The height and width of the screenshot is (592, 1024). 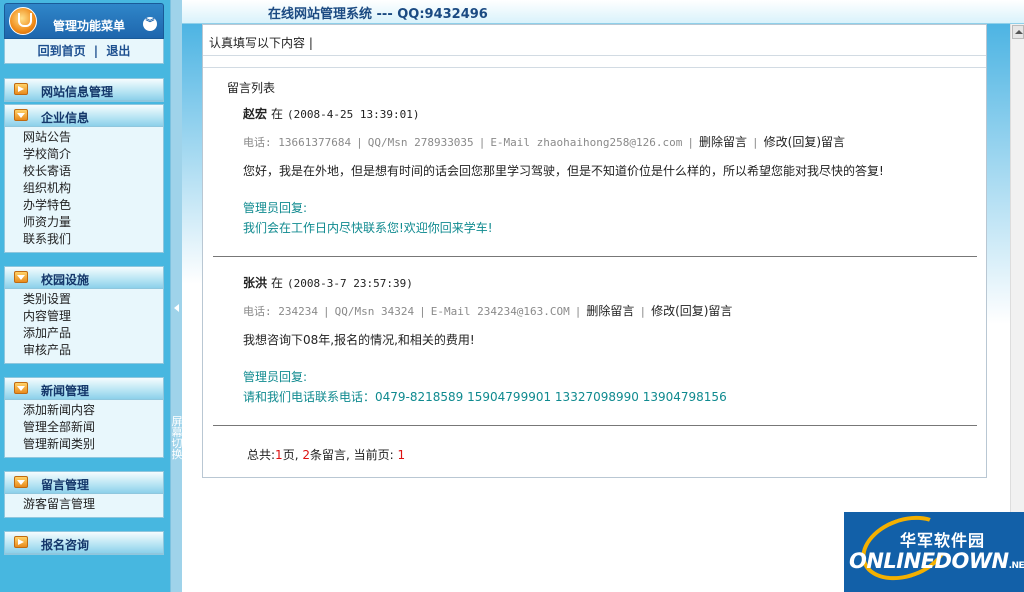 What do you see at coordinates (261, 455) in the screenshot?
I see `total-label: 总共:` at bounding box center [261, 455].